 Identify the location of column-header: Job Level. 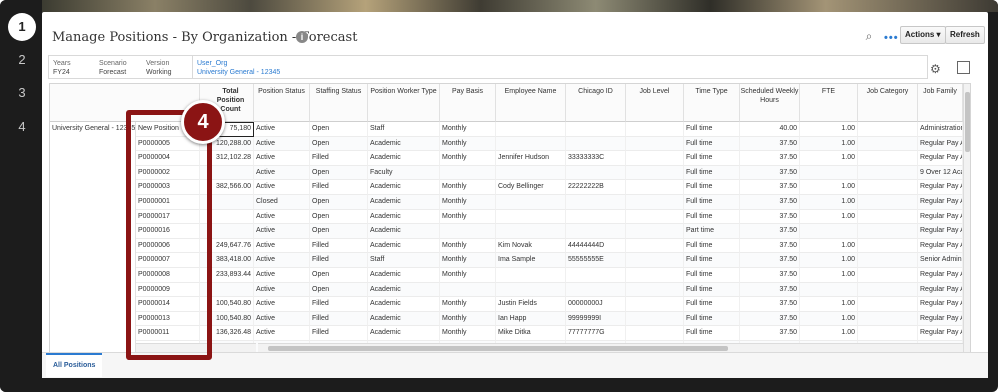
(655, 103).